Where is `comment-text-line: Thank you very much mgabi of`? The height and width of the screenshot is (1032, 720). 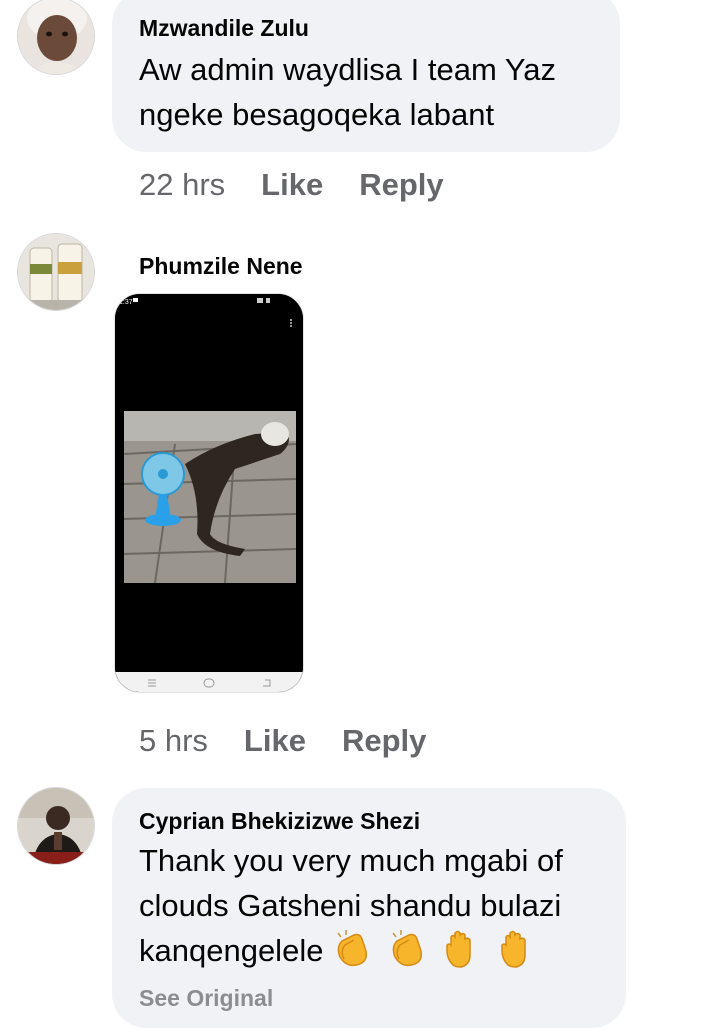 comment-text-line: Thank you very much mgabi of is located at coordinates (351, 860).